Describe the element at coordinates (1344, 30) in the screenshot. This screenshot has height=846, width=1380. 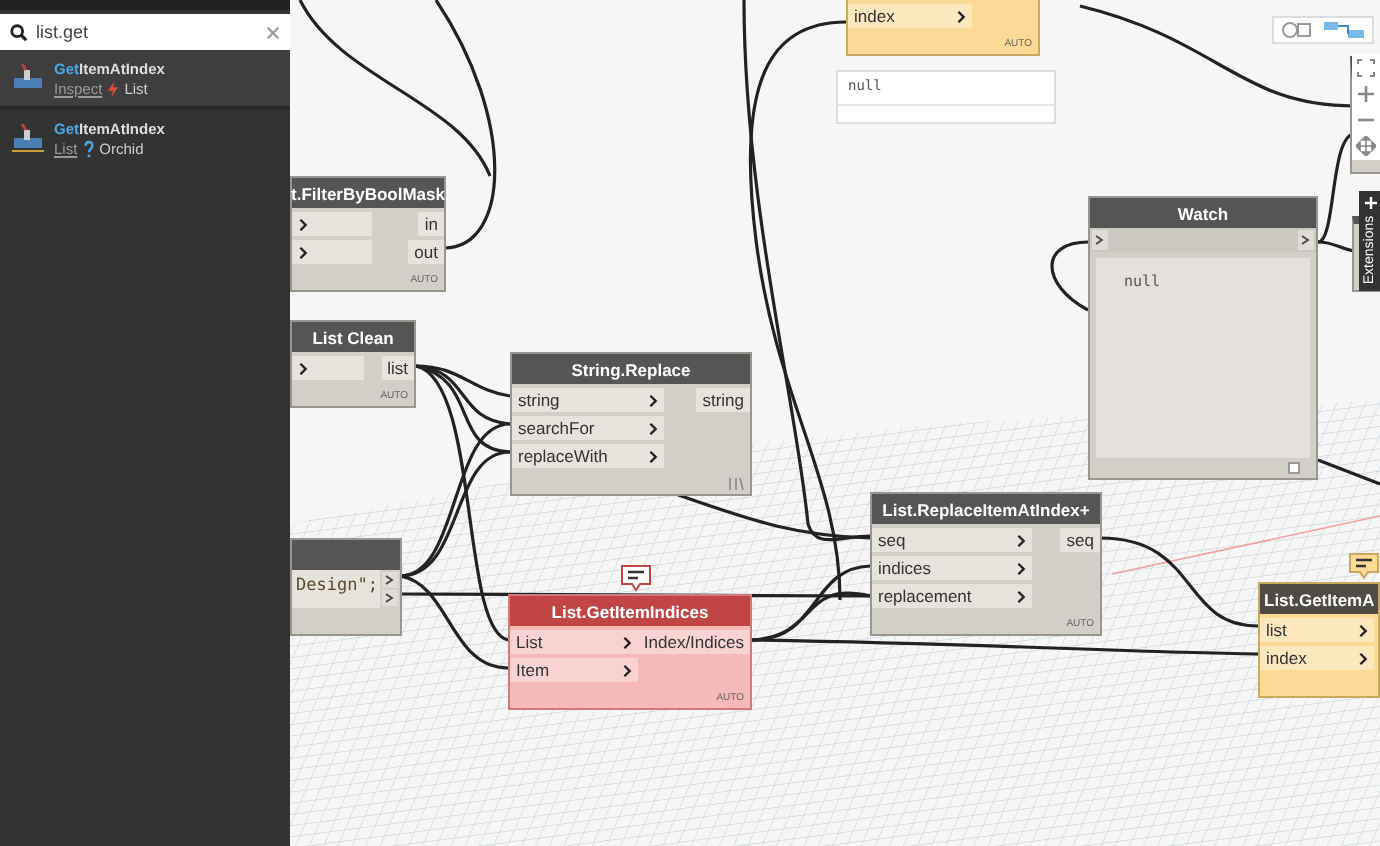
I see `graph-view-icon` at that location.